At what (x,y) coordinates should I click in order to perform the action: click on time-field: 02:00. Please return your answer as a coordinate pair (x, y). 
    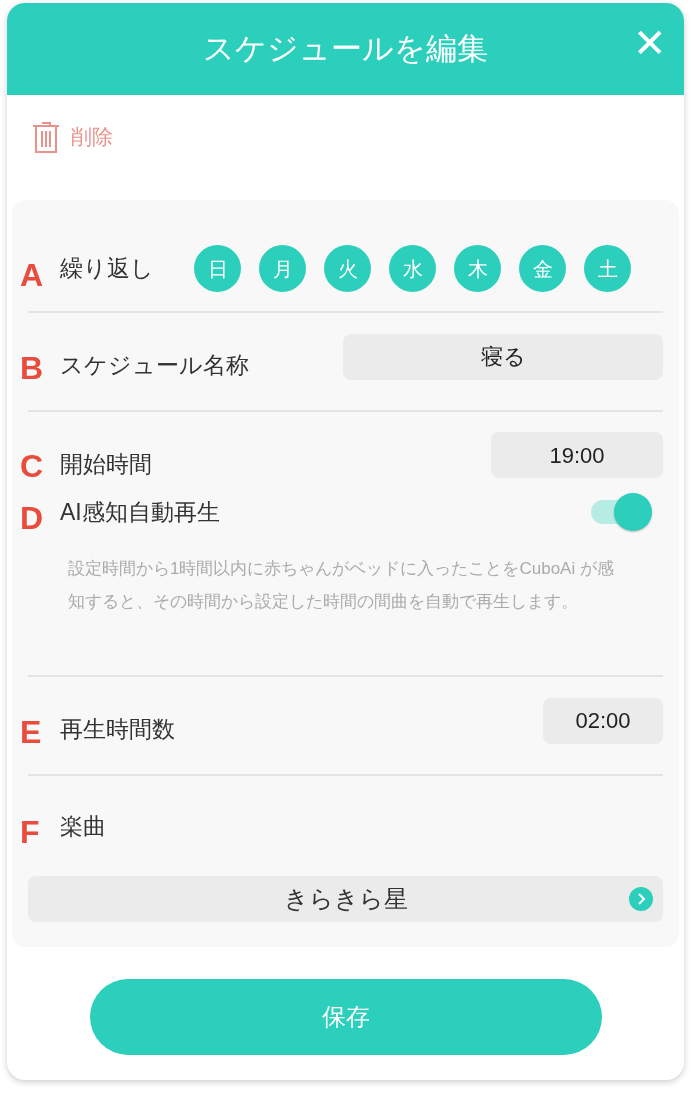
    Looking at the image, I should click on (603, 720).